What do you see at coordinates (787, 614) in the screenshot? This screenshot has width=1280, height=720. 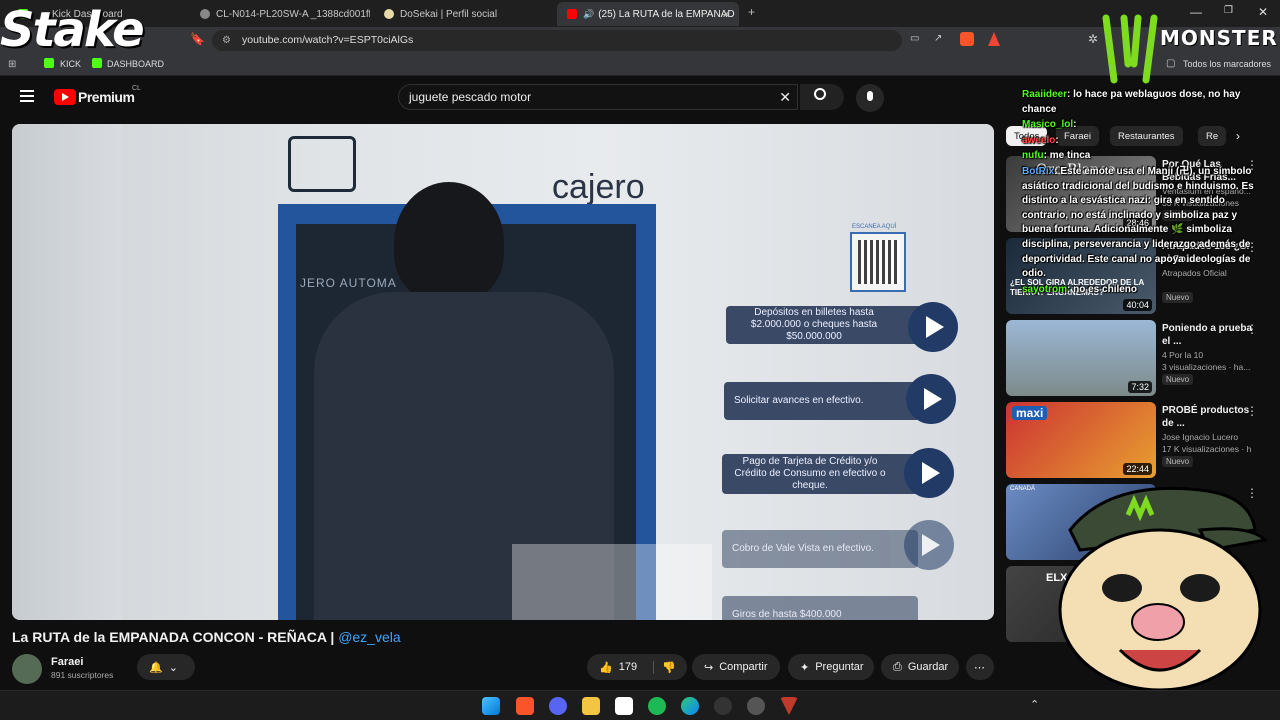 I see `option-text: Giros de hasta $400.000` at bounding box center [787, 614].